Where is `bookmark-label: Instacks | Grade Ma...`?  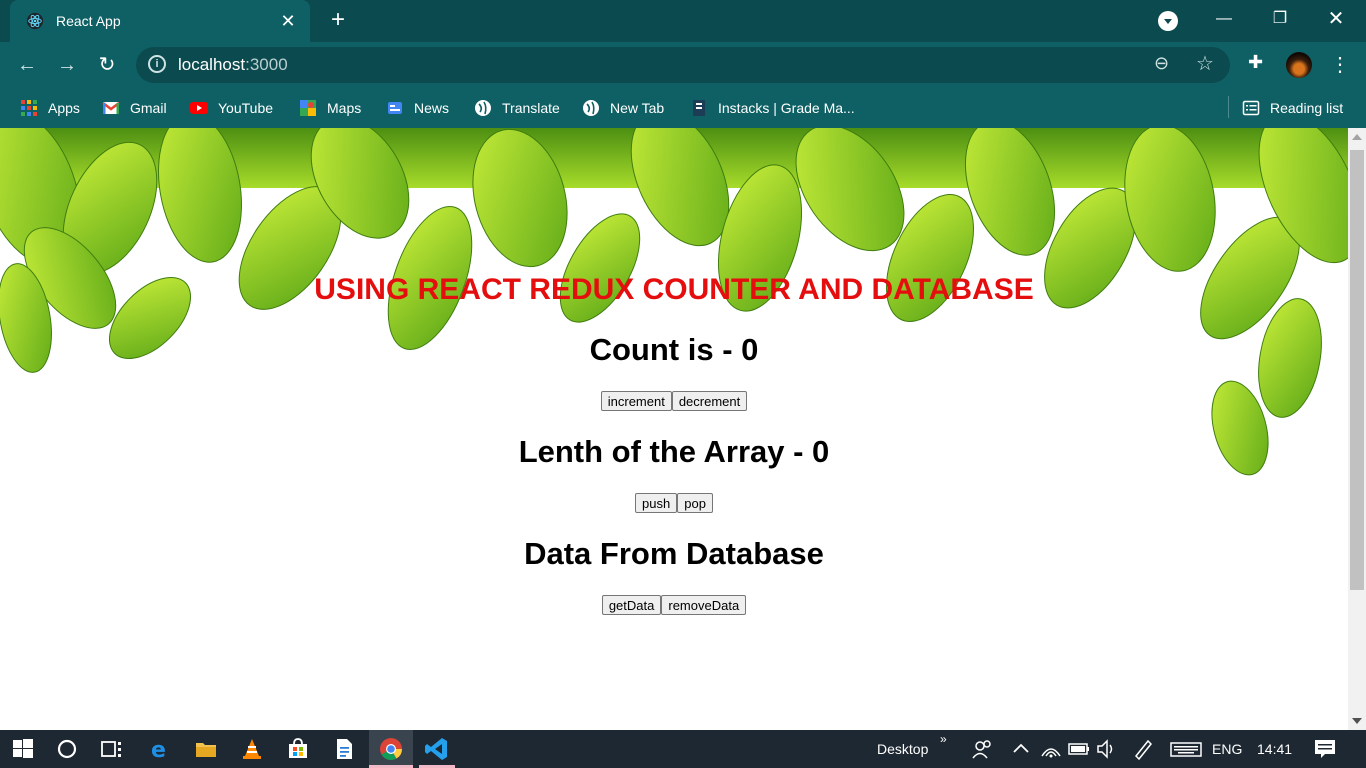 bookmark-label: Instacks | Grade Ma... is located at coordinates (786, 108).